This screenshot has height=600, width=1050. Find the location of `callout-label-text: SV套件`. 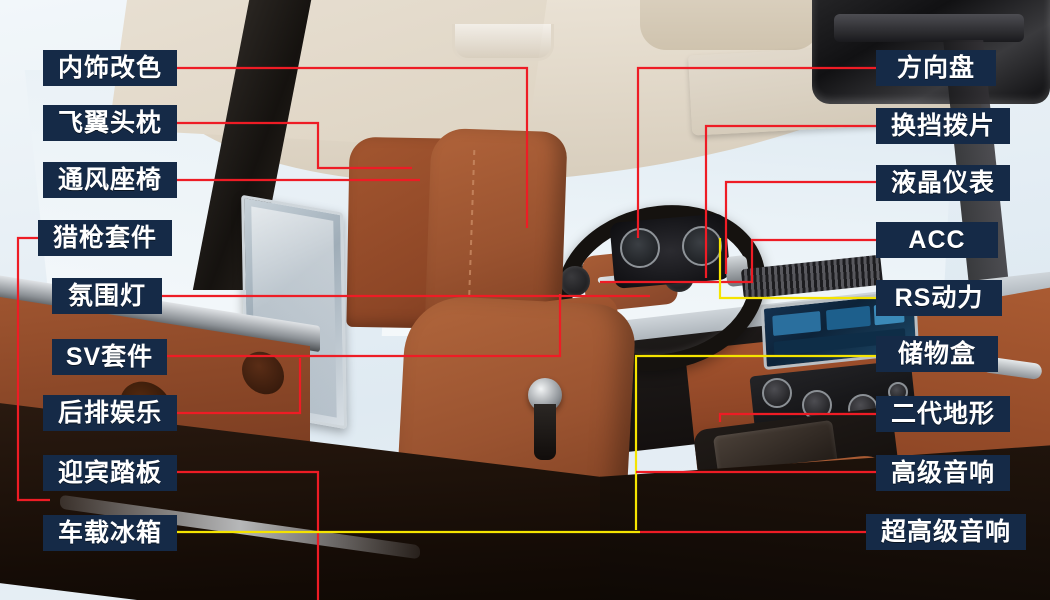

callout-label-text: SV套件 is located at coordinates (109, 356).